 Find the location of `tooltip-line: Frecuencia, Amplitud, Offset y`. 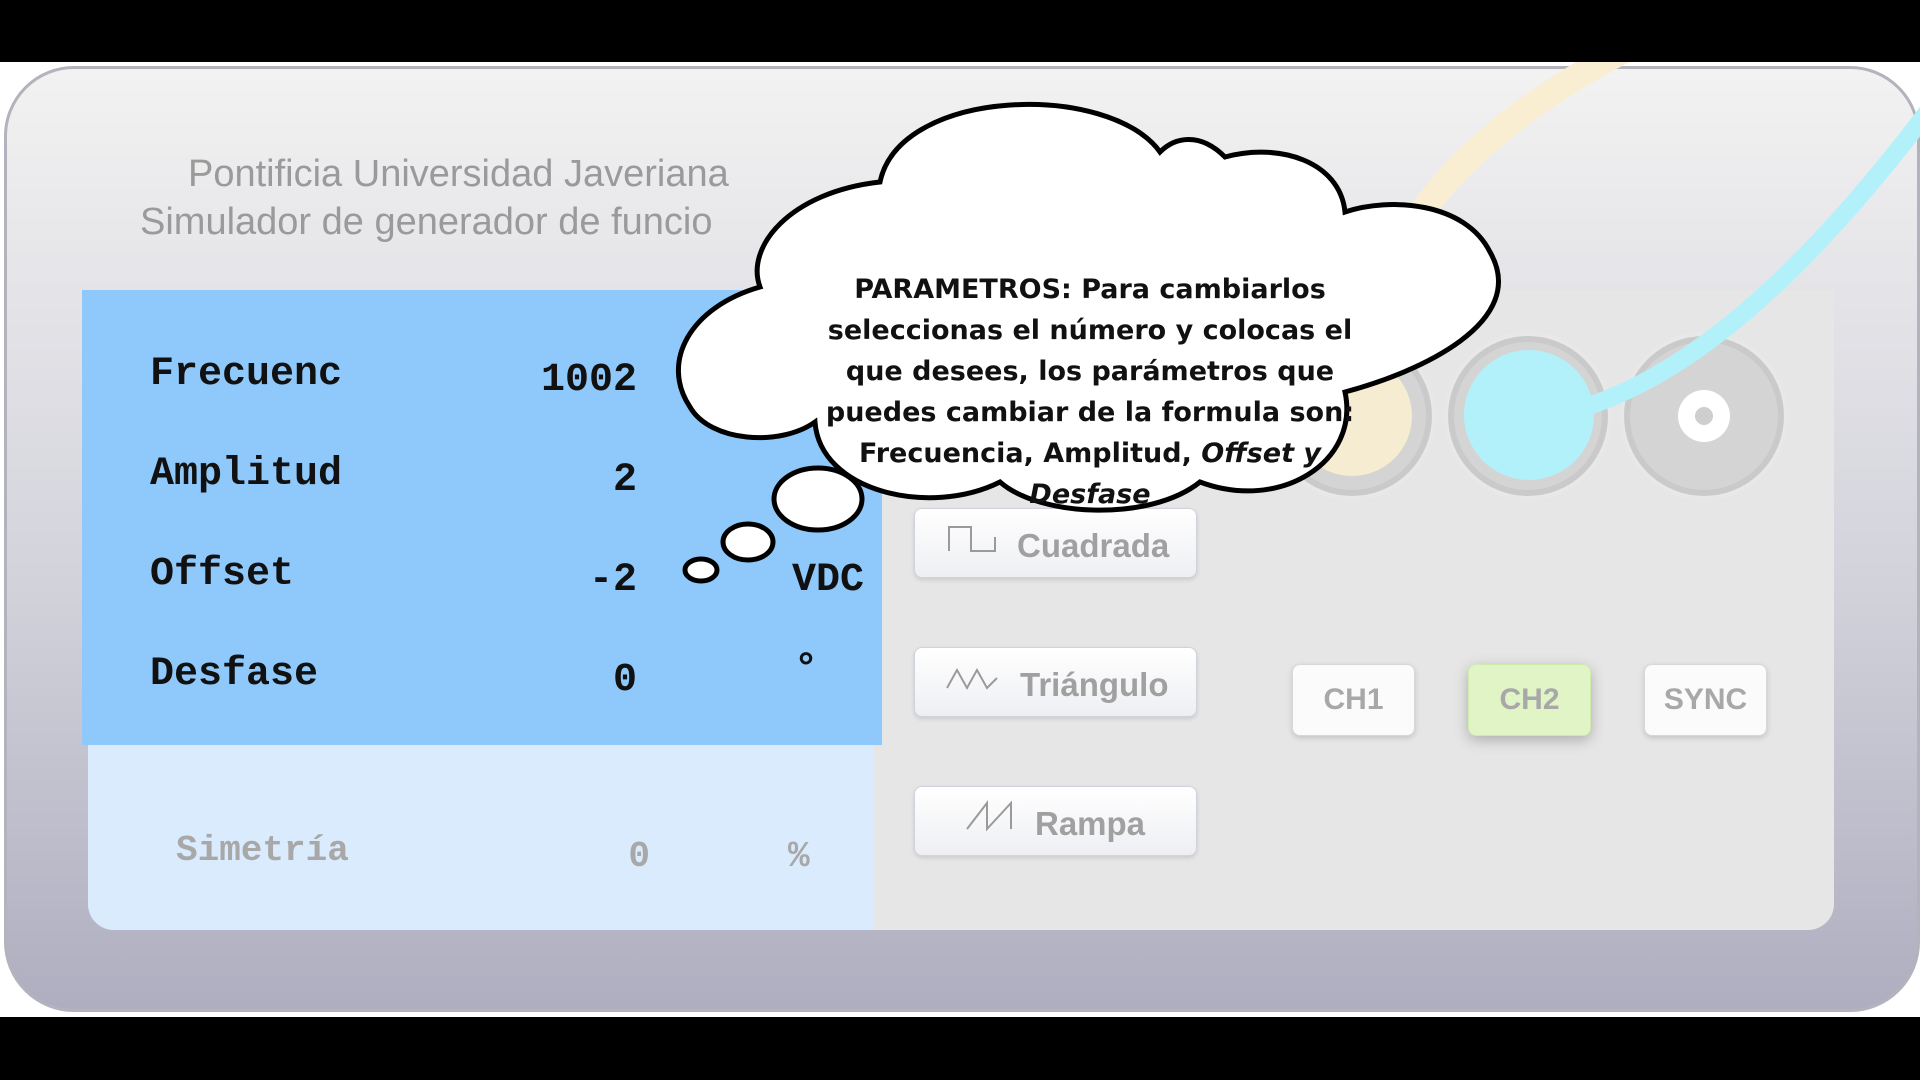

tooltip-line: Frecuencia, Amplitud, Offset y is located at coordinates (1090, 453).